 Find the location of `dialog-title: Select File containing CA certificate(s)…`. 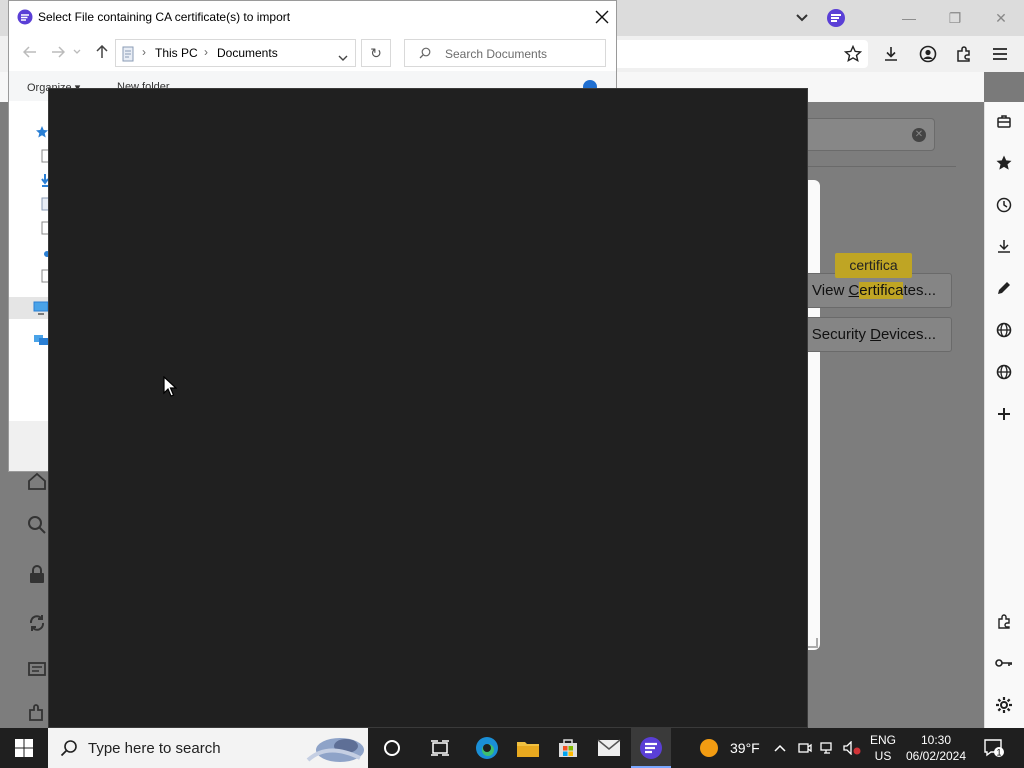

dialog-title: Select File containing CA certificate(s)… is located at coordinates (164, 17).